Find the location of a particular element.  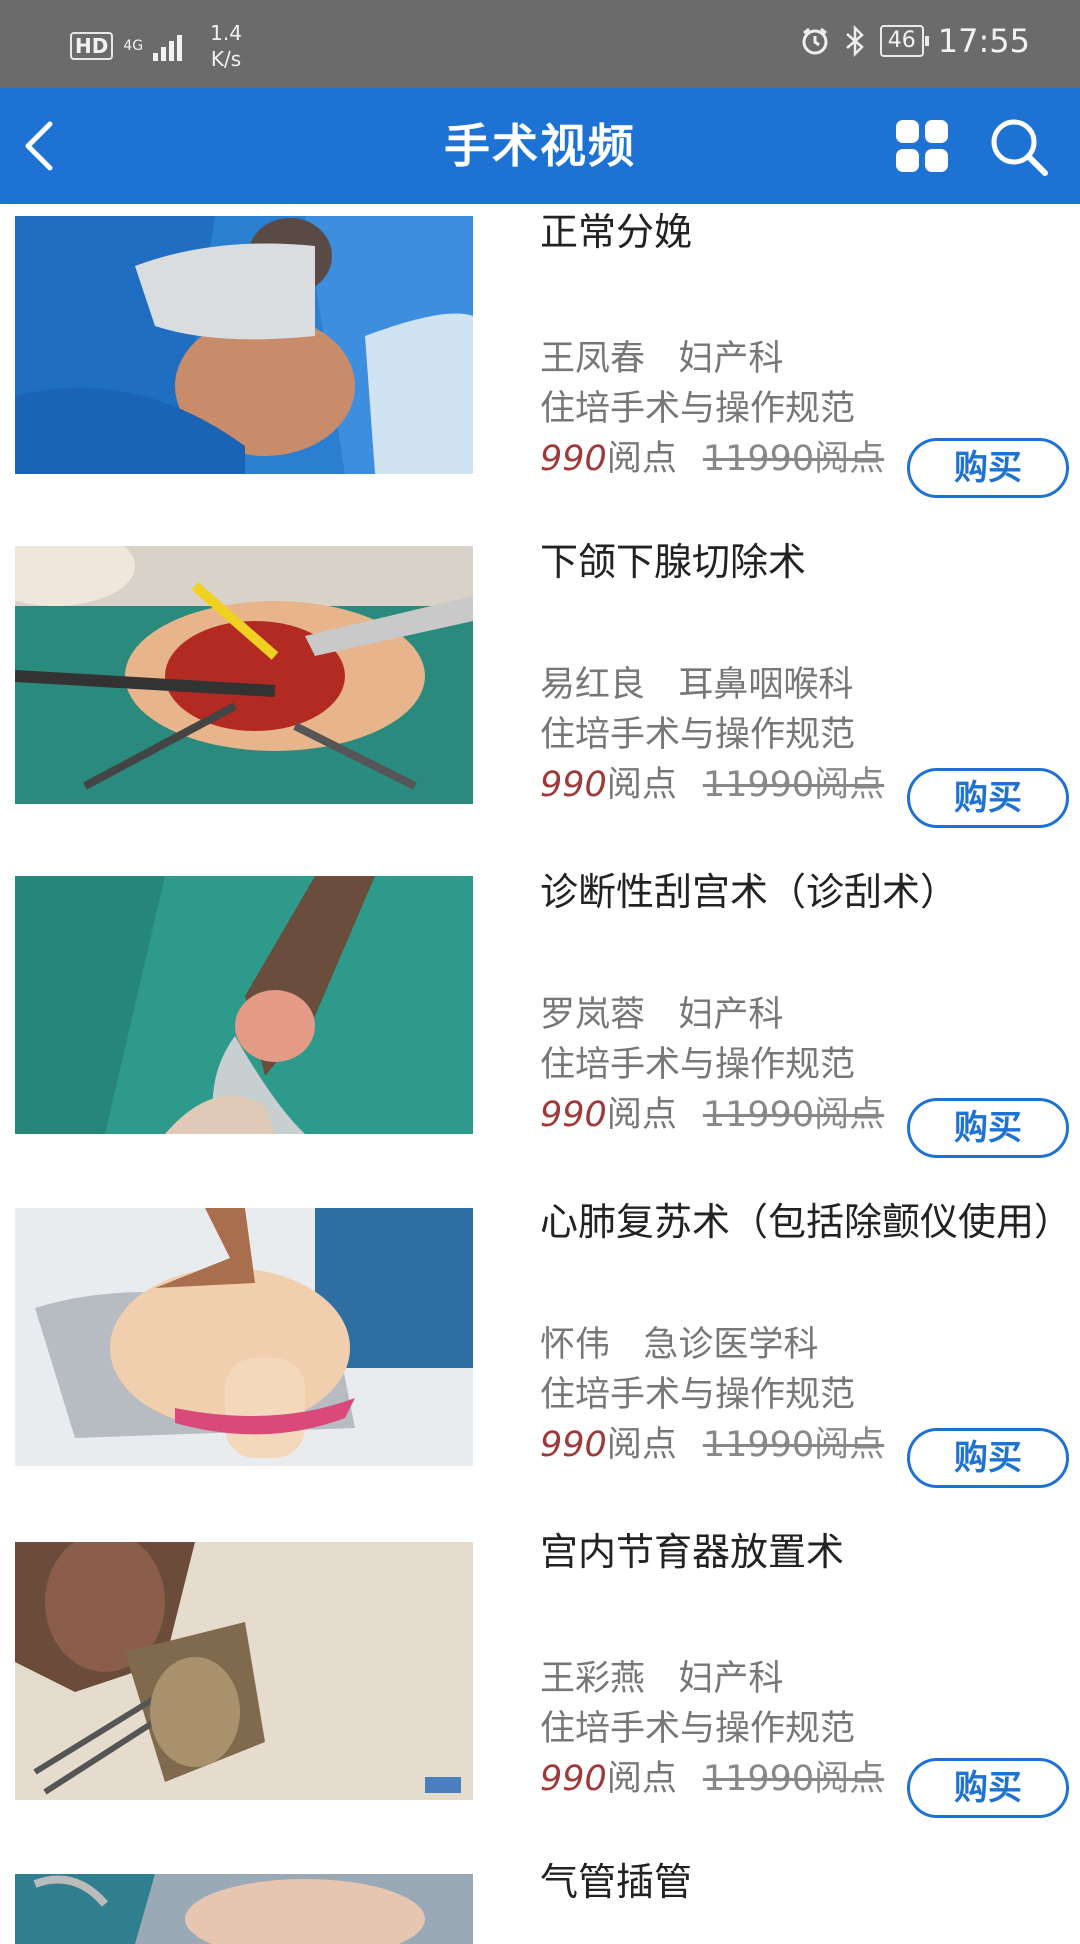

video-title: 诊断性刮宫术（诊刮术） is located at coordinates (800, 892).